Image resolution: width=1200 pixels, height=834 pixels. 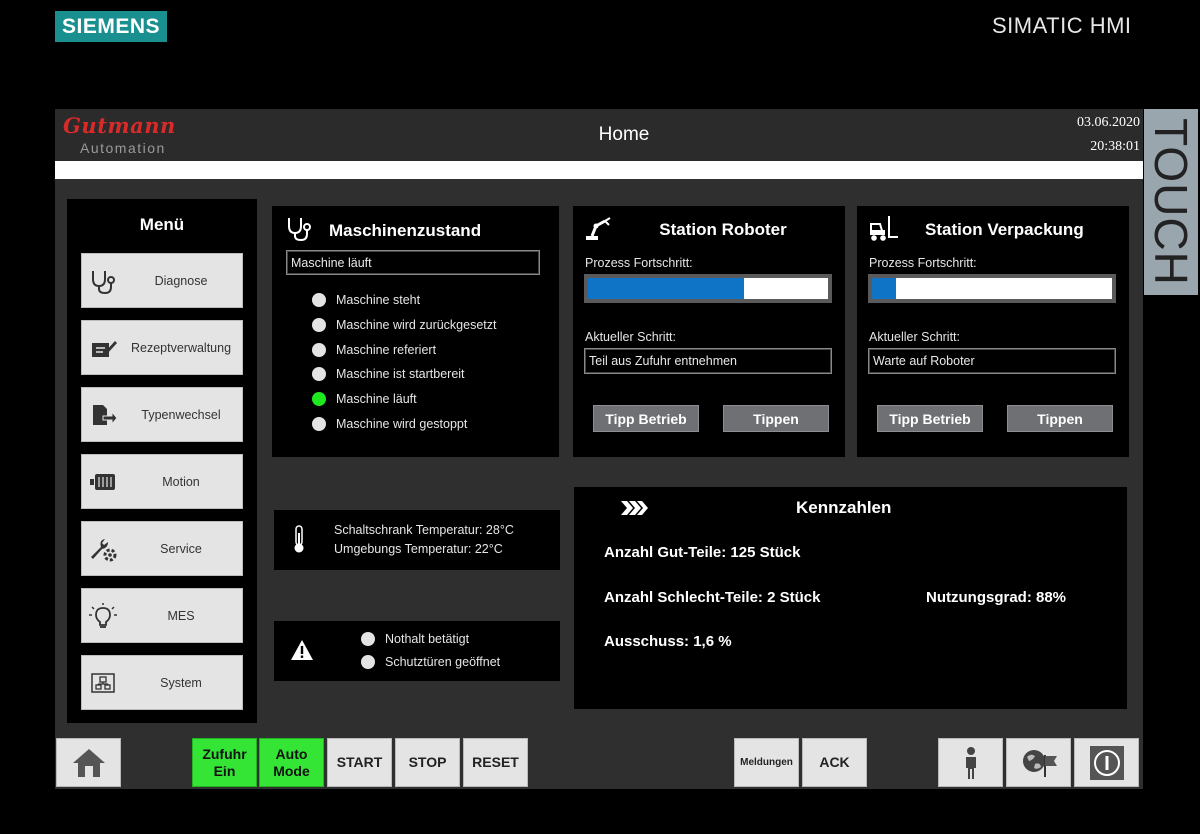 I want to click on state-row-machine-resetting: Maschine wird zurückgesetzt, so click(x=404, y=325).